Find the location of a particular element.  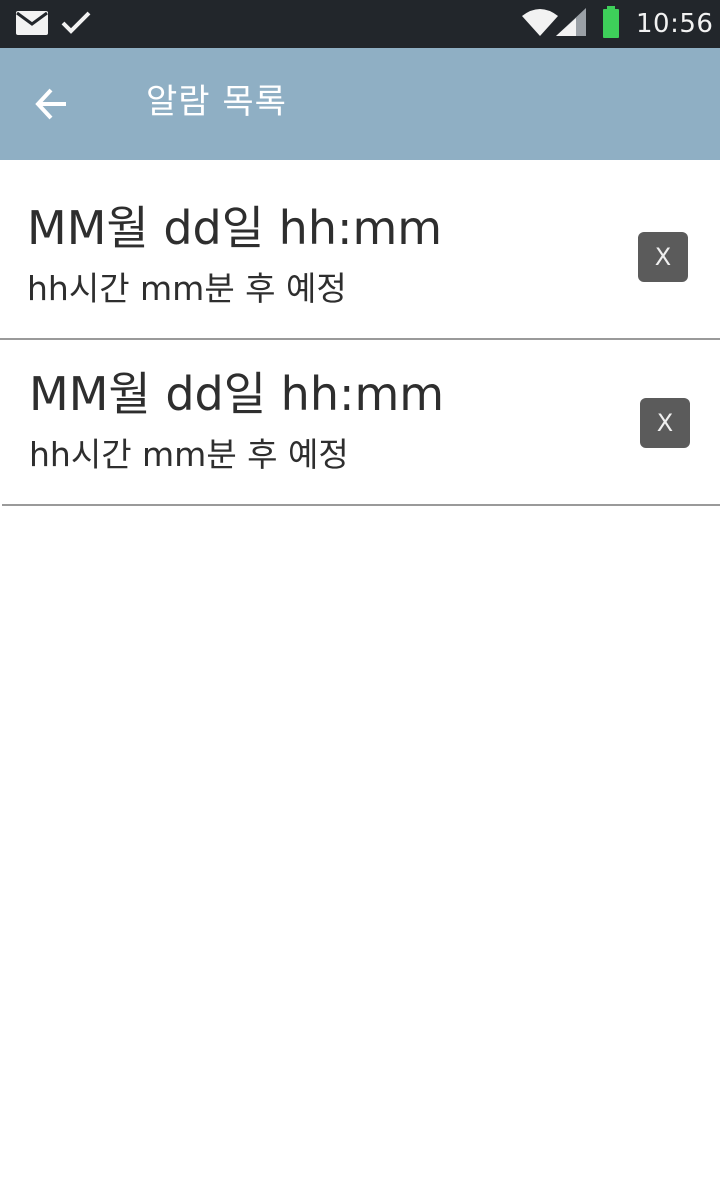

check-icon is located at coordinates (76, 22).